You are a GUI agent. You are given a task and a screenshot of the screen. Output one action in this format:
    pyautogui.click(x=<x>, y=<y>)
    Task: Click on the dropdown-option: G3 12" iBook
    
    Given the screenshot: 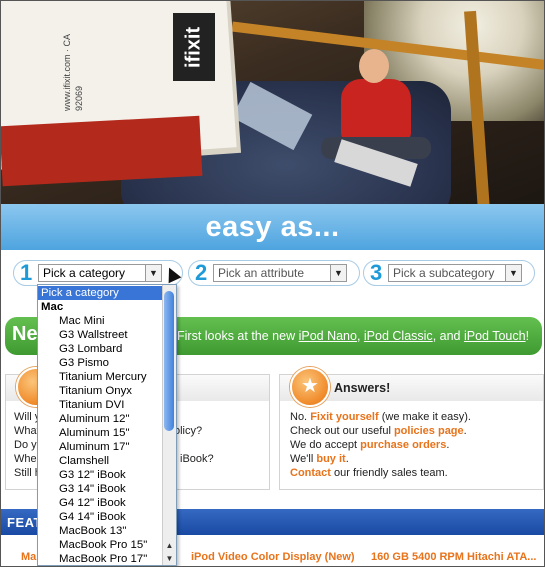 What is the action you would take?
    pyautogui.click(x=100, y=475)
    